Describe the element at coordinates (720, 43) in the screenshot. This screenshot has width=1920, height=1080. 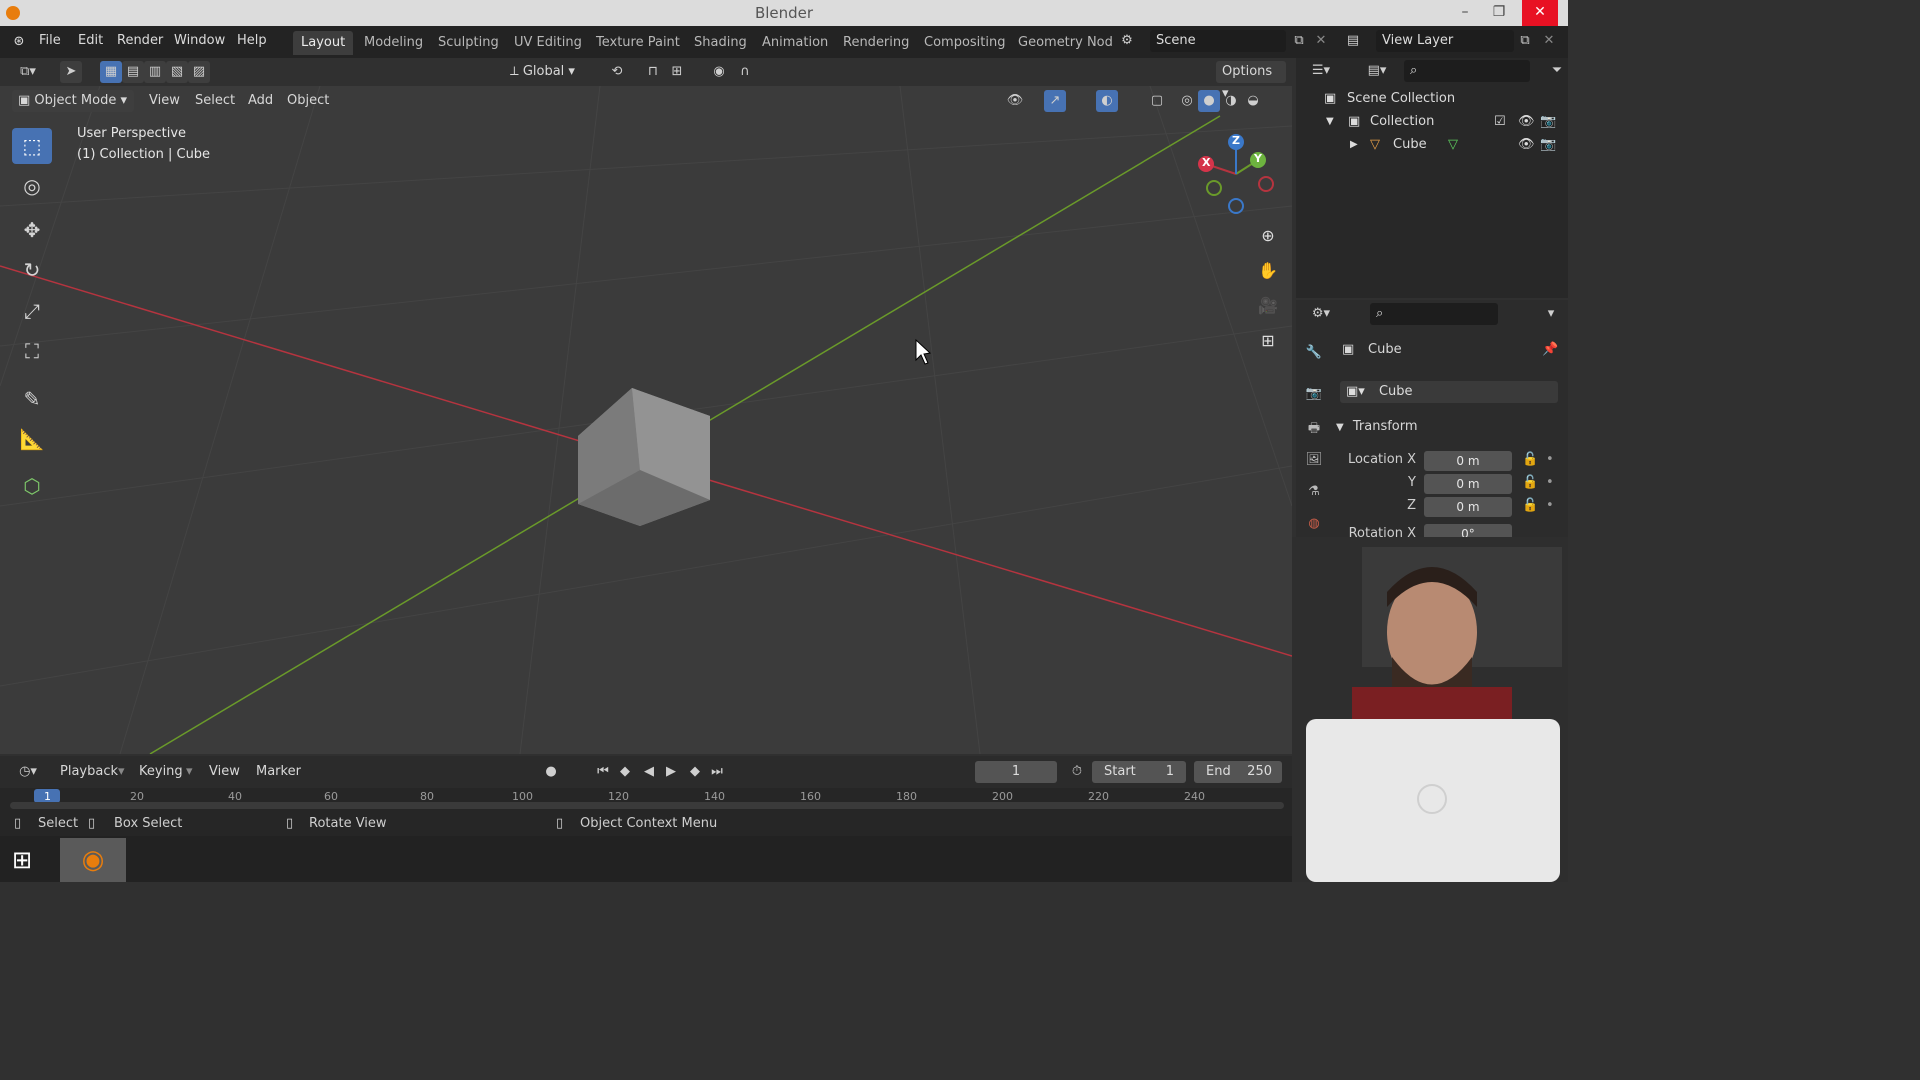
I see `tab-shading: Shading` at that location.